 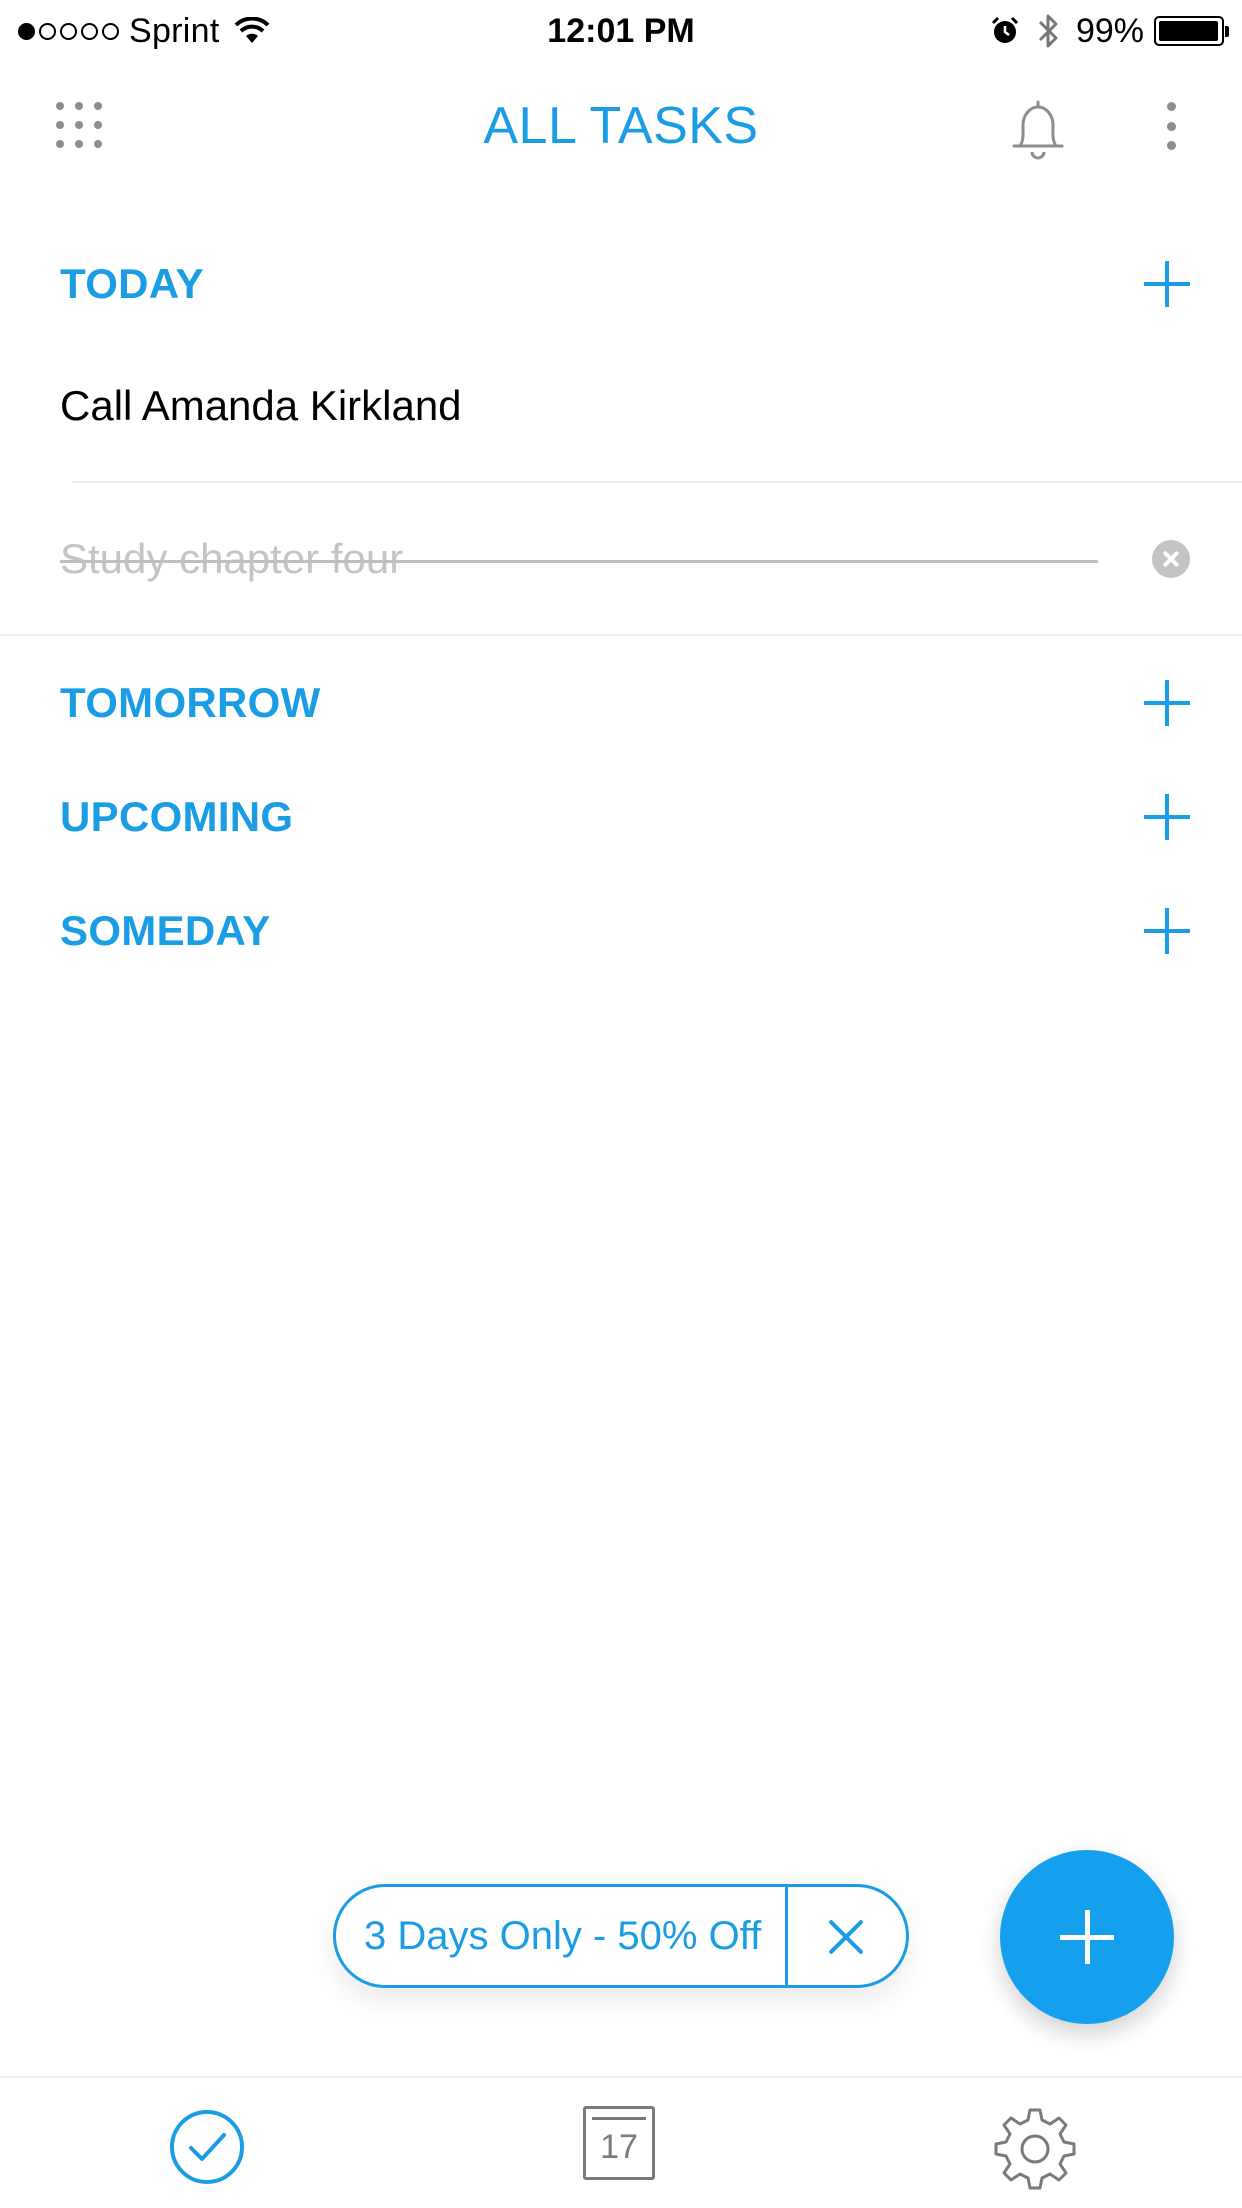 I want to click on more-vertical-icon, so click(x=1171, y=126).